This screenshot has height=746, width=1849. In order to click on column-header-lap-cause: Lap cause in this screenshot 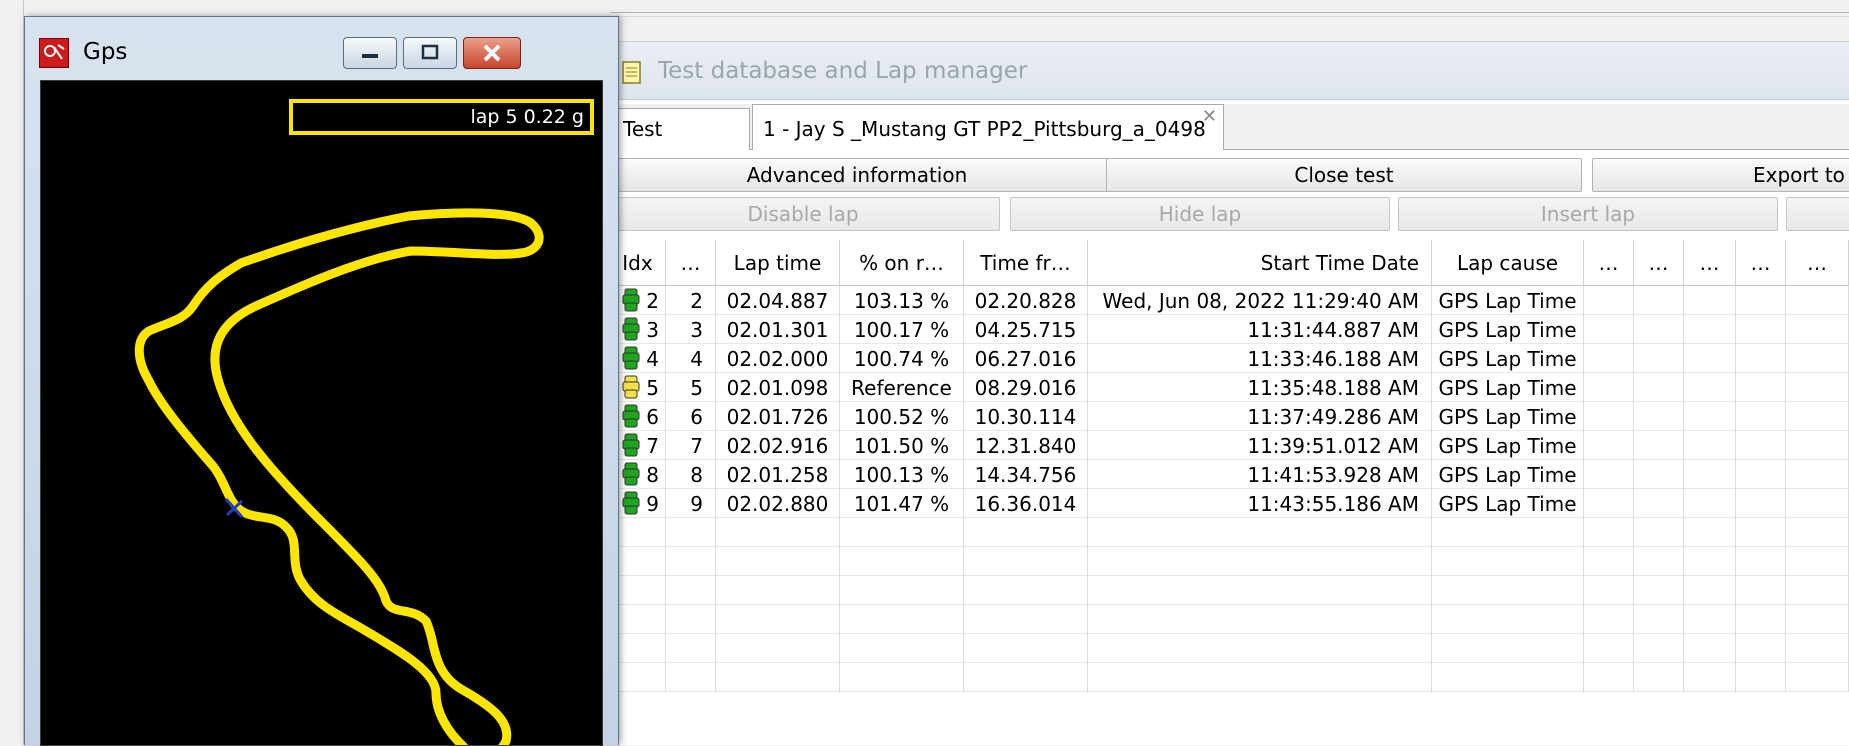, I will do `click(1508, 263)`.